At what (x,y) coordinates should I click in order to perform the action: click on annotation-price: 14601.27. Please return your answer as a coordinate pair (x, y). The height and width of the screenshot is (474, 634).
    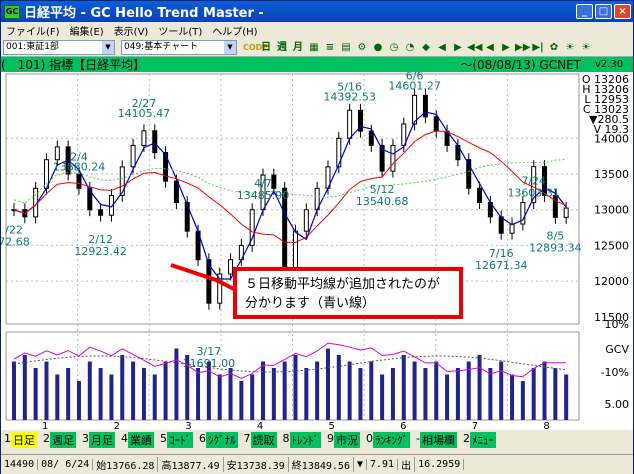
    Looking at the image, I should click on (414, 85).